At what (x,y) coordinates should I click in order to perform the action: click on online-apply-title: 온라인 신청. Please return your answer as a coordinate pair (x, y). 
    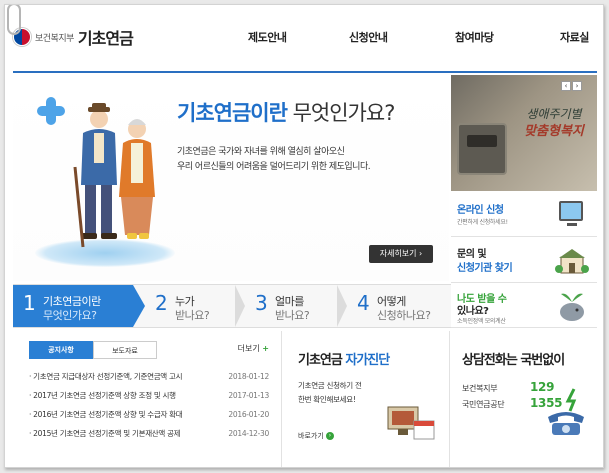
    Looking at the image, I should click on (480, 208).